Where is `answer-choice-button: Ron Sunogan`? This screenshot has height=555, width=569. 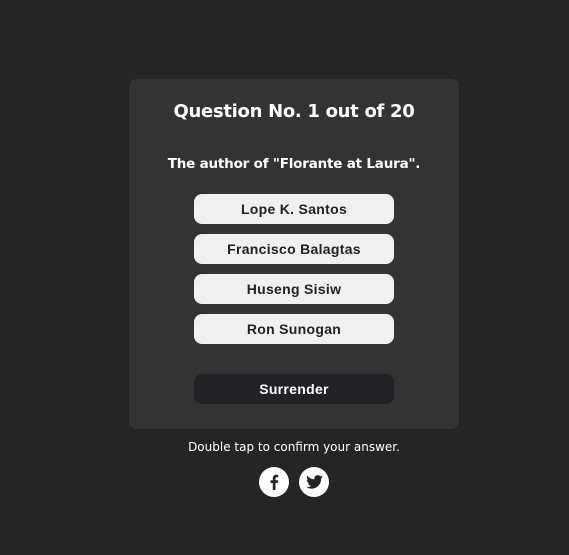
answer-choice-button: Ron Sunogan is located at coordinates (294, 329).